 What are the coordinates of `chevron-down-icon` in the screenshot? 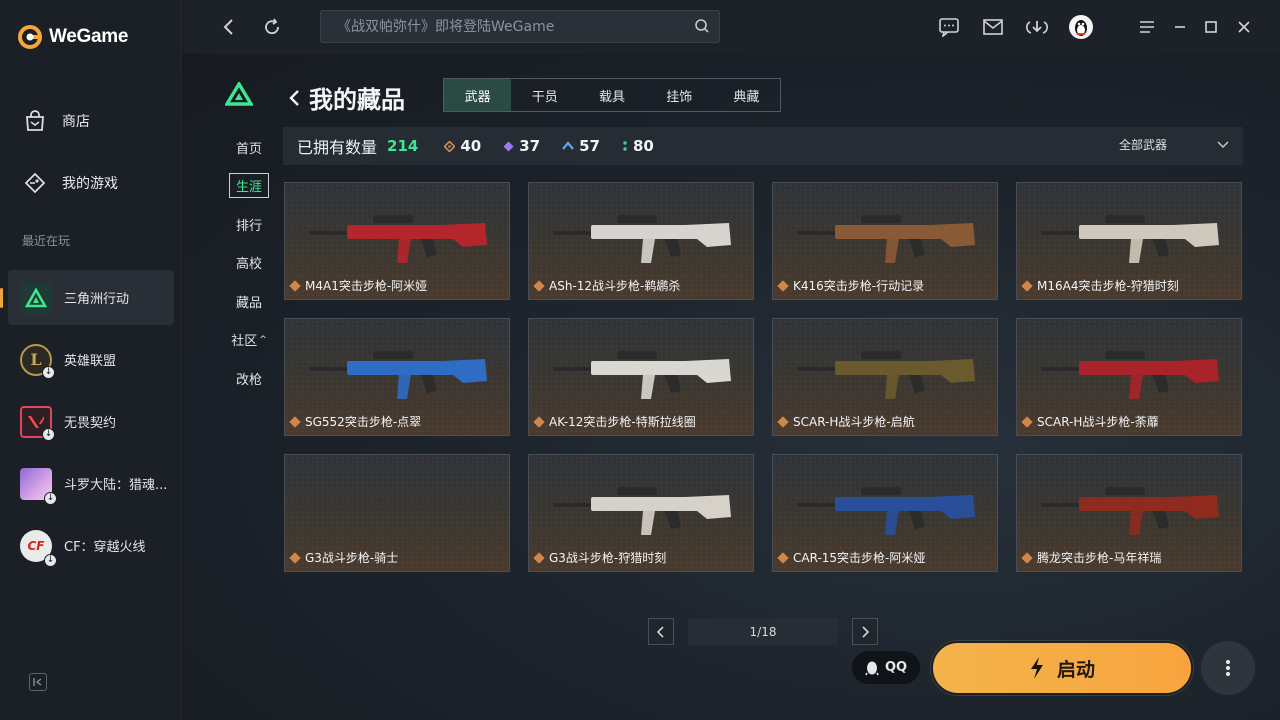 It's located at (1223, 144).